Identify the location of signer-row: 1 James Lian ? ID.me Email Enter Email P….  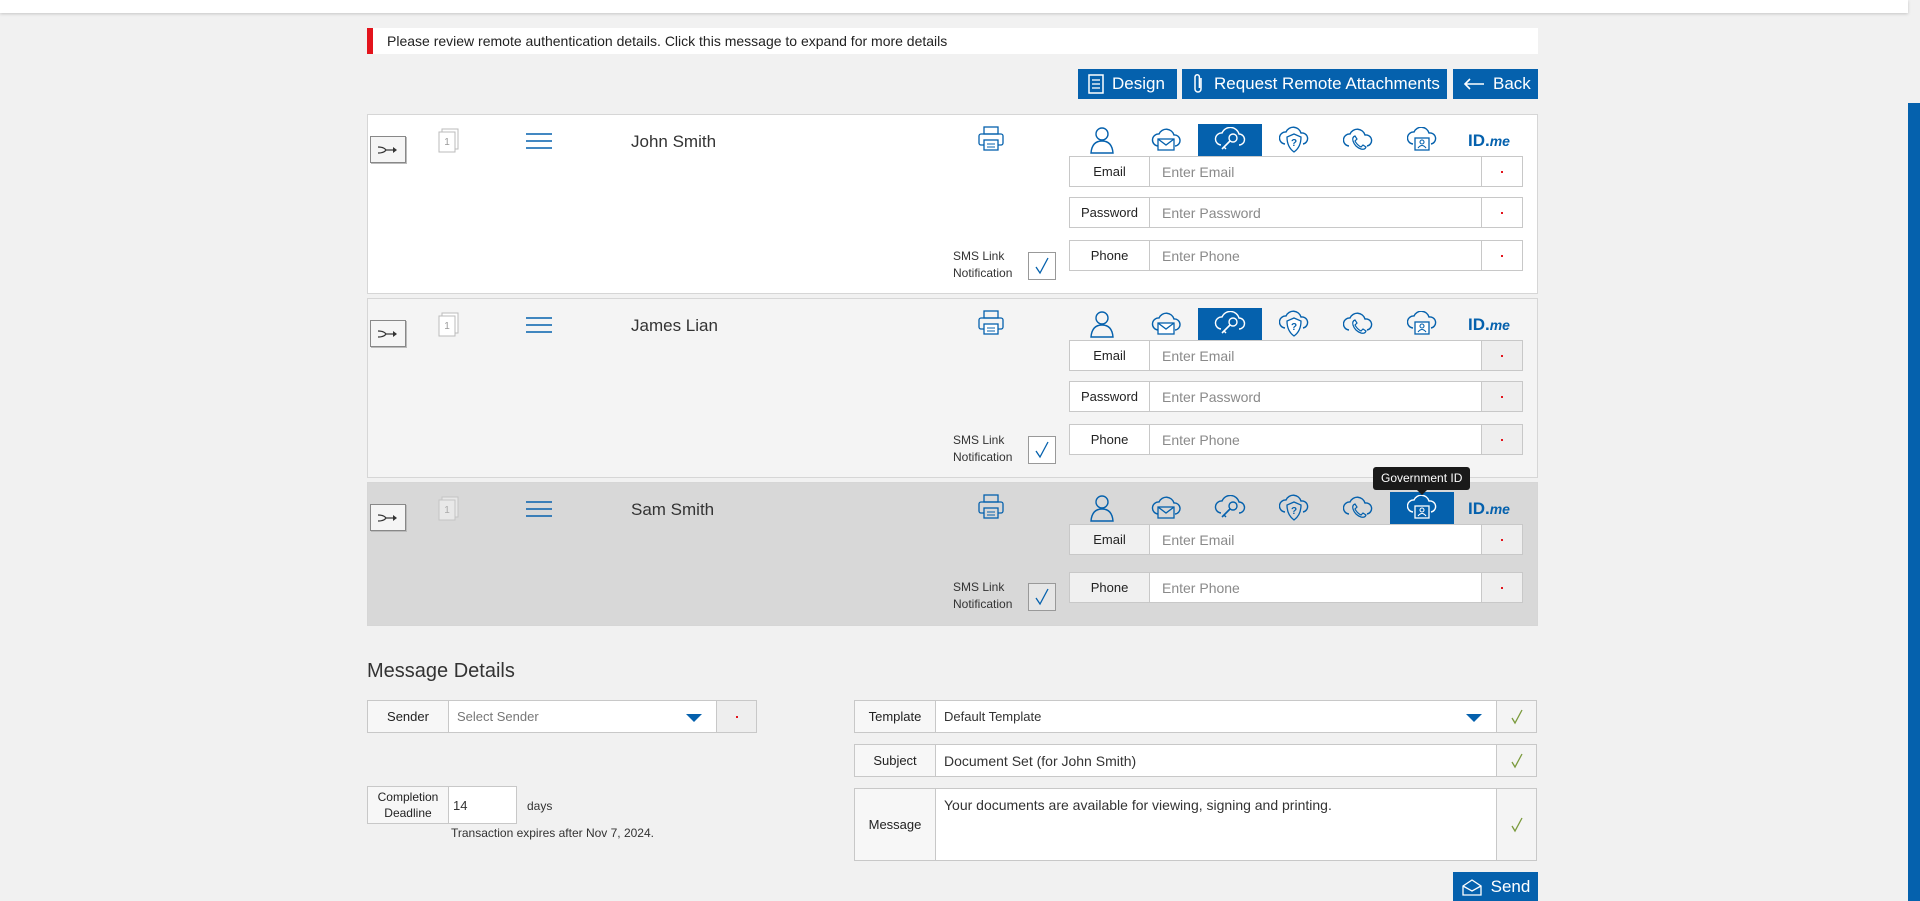
(952, 388).